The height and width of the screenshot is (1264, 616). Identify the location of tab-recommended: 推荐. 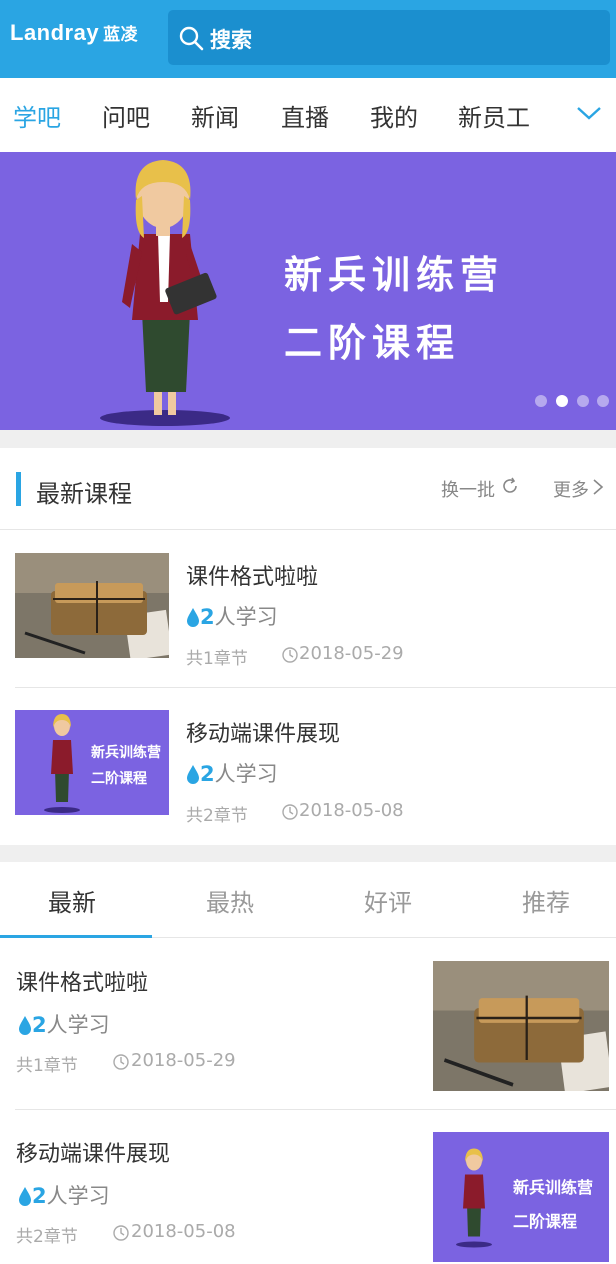
(546, 900).